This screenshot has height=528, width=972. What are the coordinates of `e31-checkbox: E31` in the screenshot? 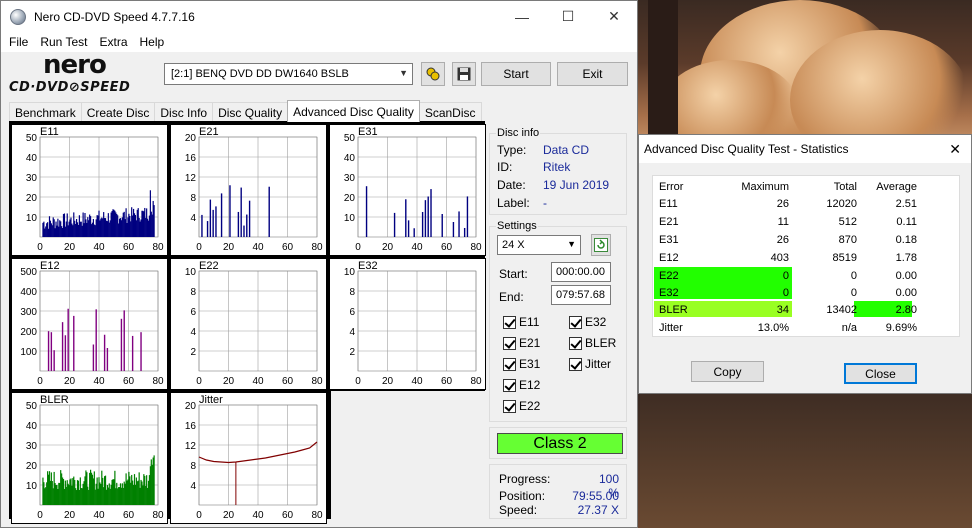 It's located at (521, 364).